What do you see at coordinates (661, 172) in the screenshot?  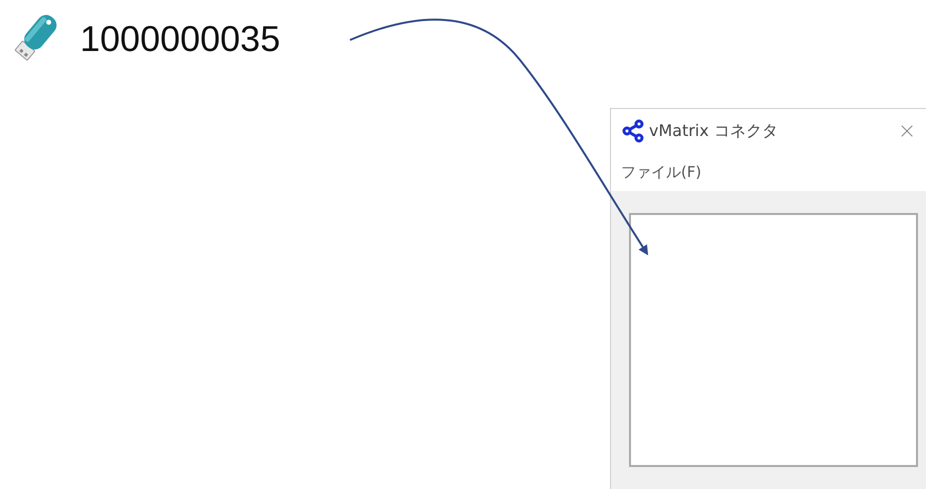 I see `menu-item: ファイル(F)` at bounding box center [661, 172].